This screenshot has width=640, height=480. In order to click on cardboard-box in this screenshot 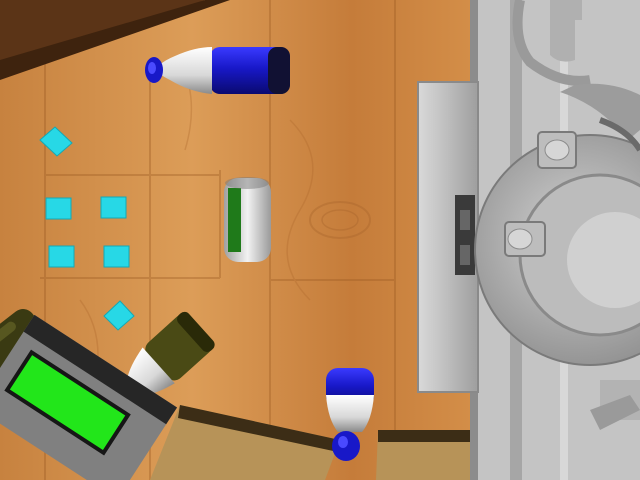, I will do `click(423, 455)`.